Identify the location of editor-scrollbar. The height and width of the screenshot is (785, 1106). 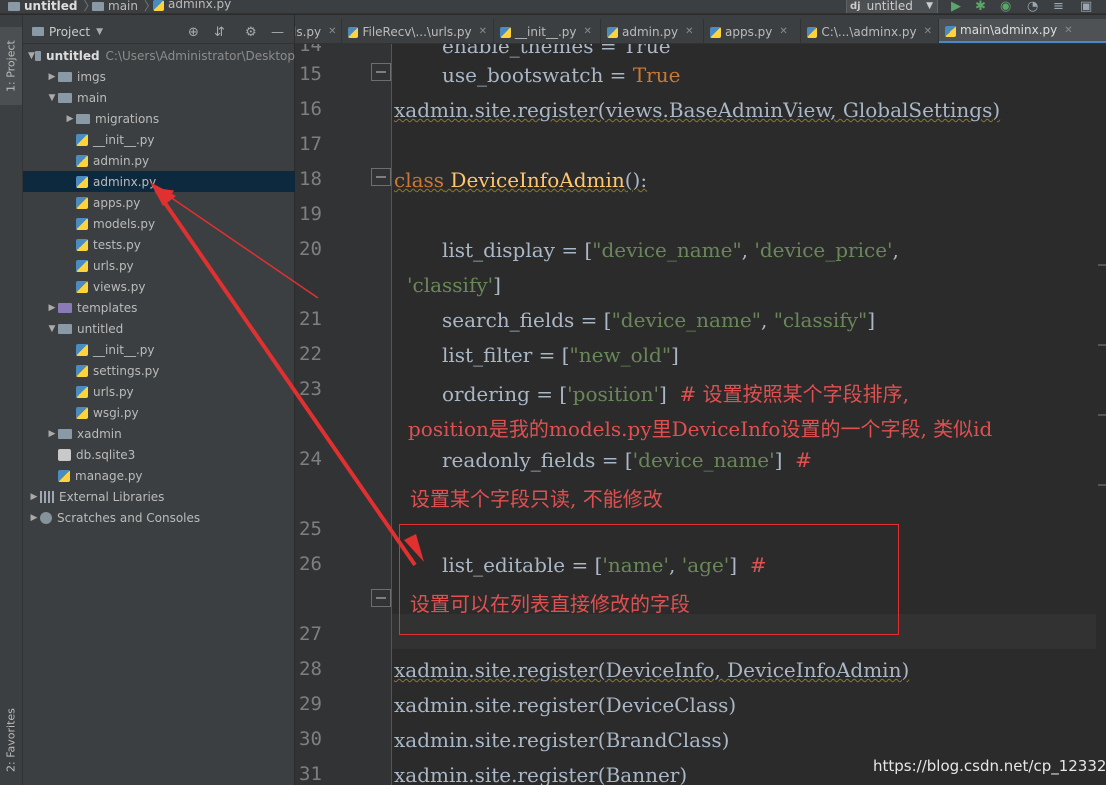
(1101, 414).